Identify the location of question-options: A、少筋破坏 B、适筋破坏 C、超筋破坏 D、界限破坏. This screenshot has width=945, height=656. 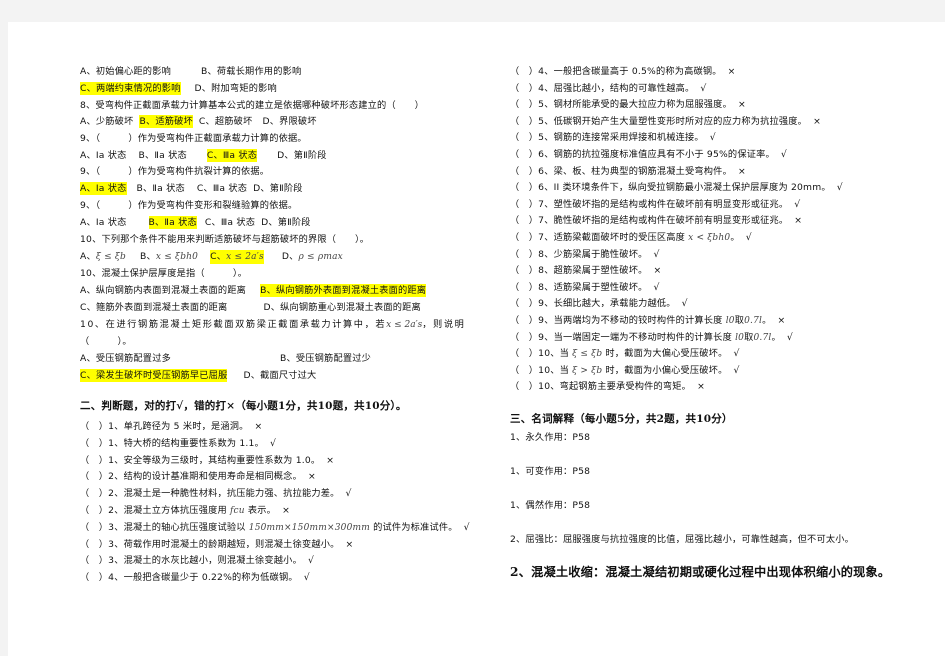
(198, 121).